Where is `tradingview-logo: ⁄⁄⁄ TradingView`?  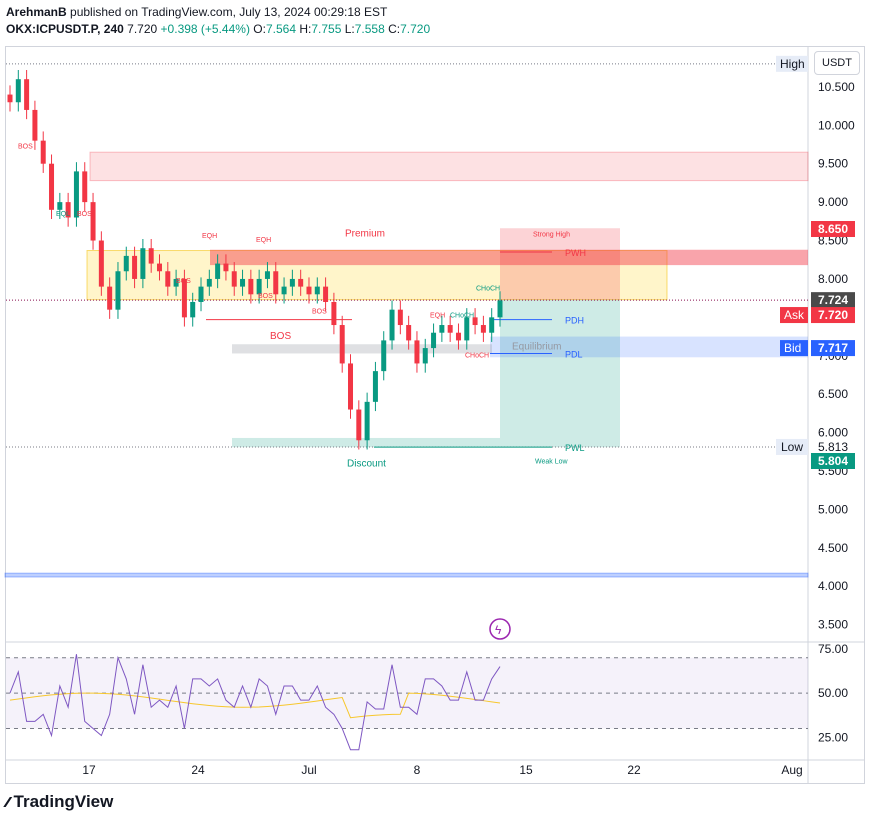 tradingview-logo: ⁄⁄⁄ TradingView is located at coordinates (59, 802).